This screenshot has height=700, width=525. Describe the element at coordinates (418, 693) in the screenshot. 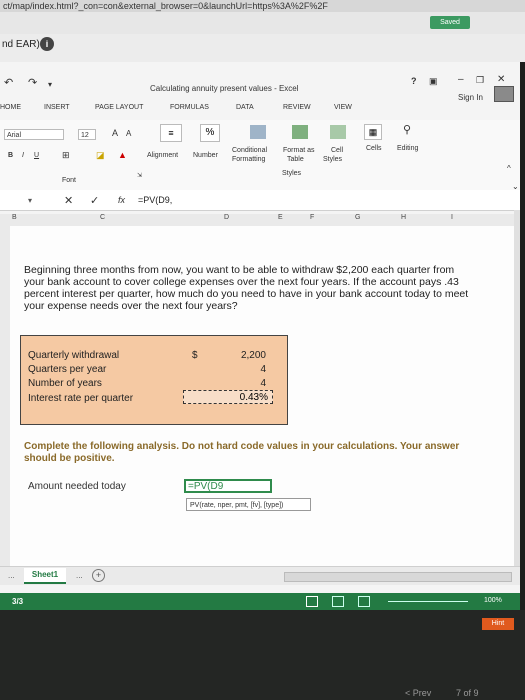

I see `prev-button: < Prev` at that location.